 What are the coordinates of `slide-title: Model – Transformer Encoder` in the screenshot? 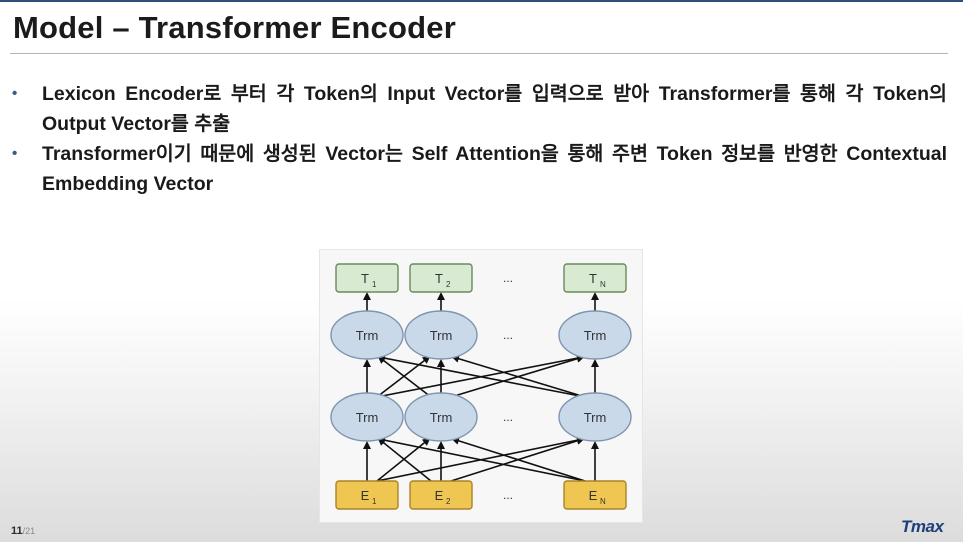 It's located at (234, 27).